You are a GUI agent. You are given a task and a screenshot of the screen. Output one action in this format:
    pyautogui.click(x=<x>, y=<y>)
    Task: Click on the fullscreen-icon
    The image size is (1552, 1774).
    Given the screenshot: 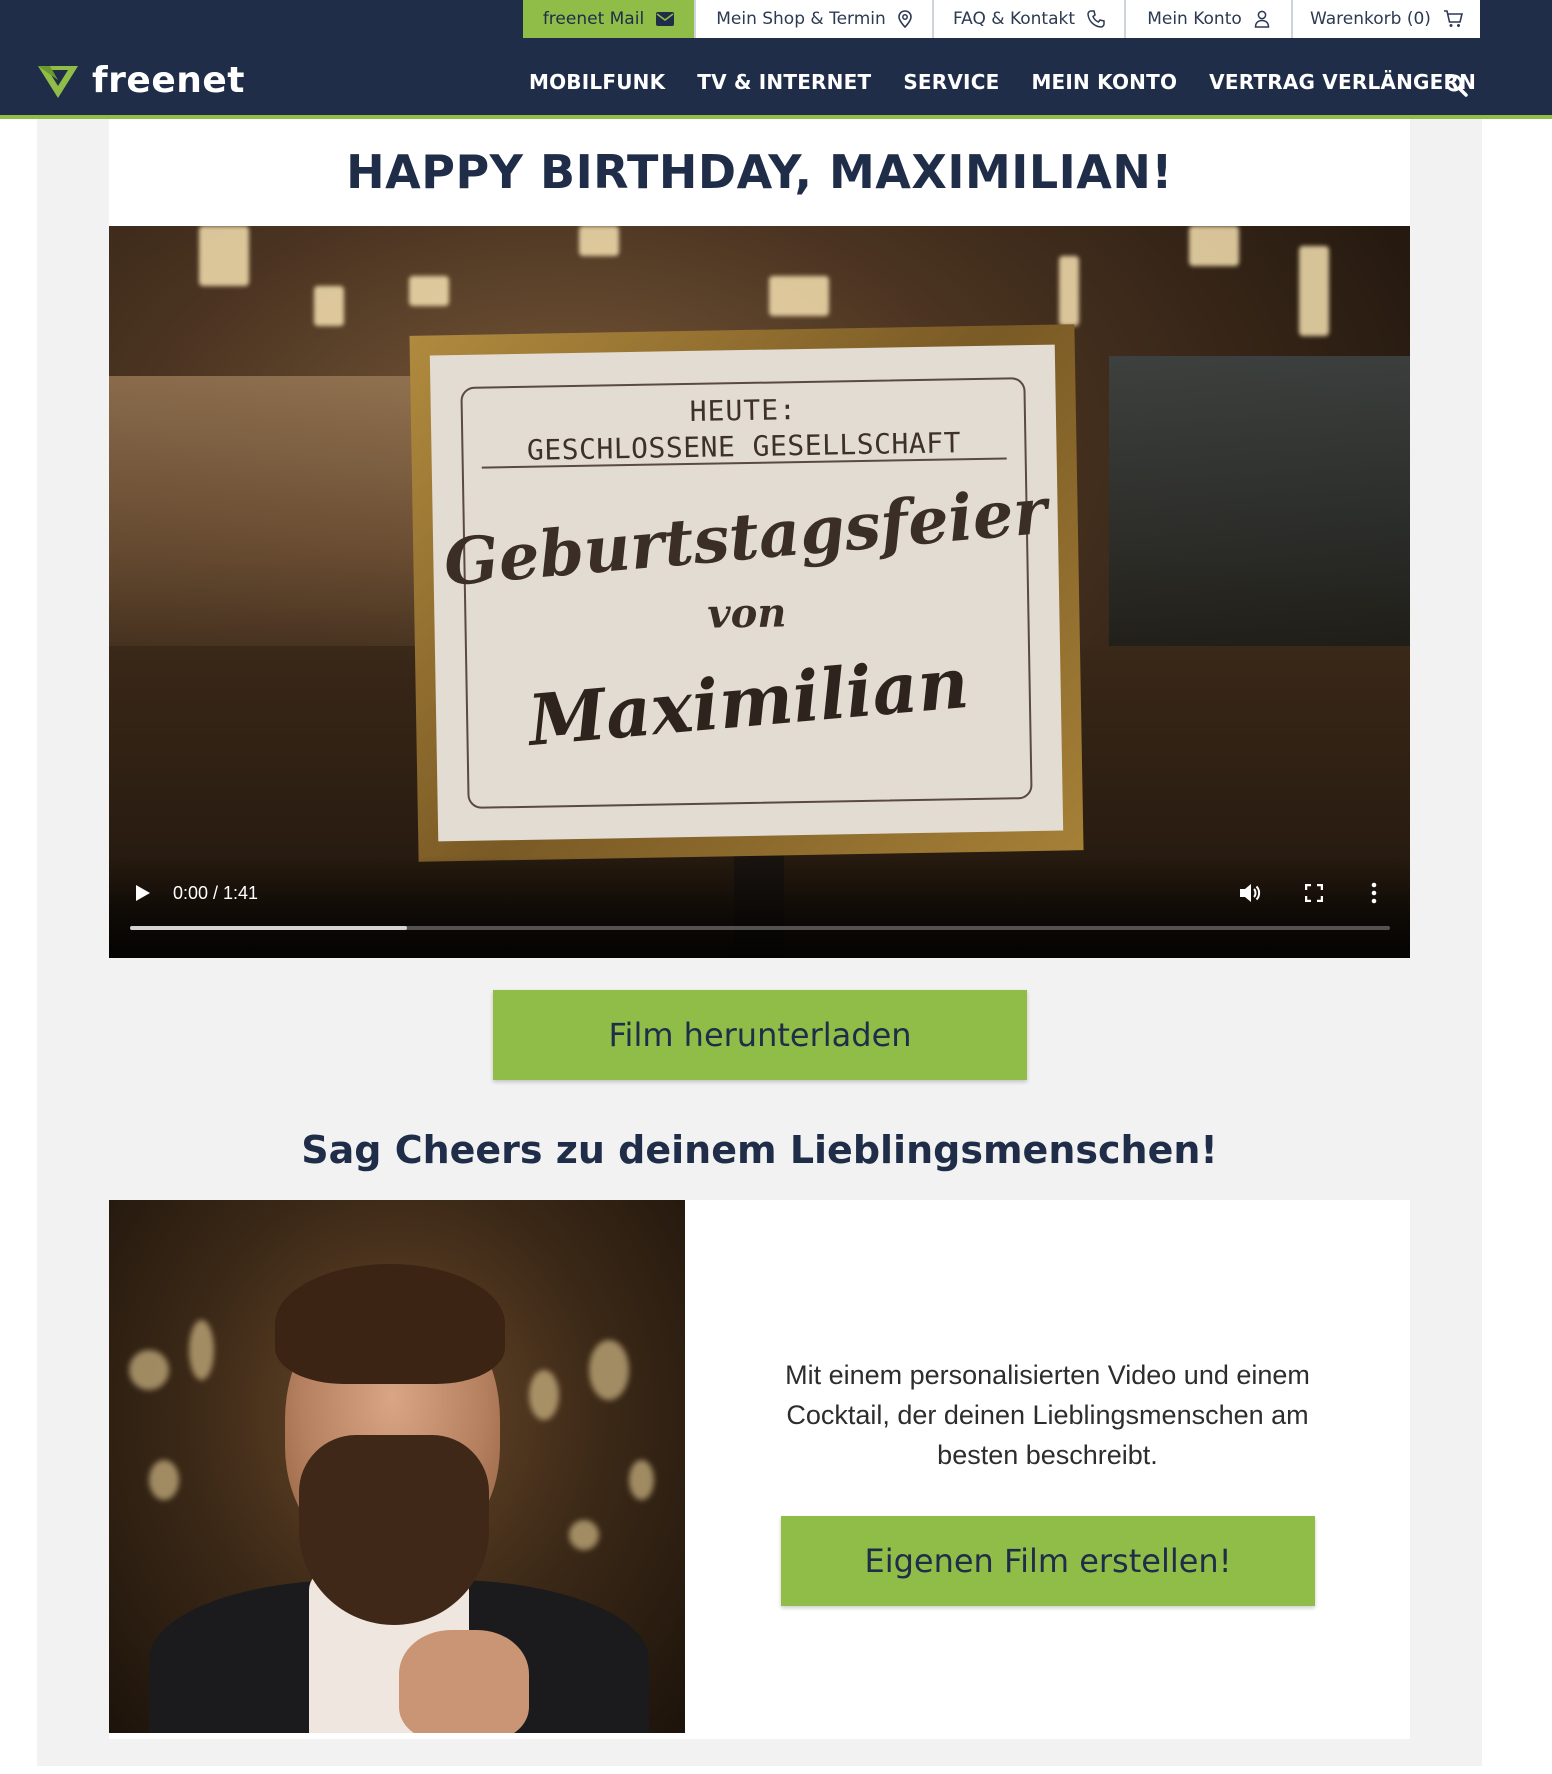 What is the action you would take?
    pyautogui.click(x=1314, y=893)
    